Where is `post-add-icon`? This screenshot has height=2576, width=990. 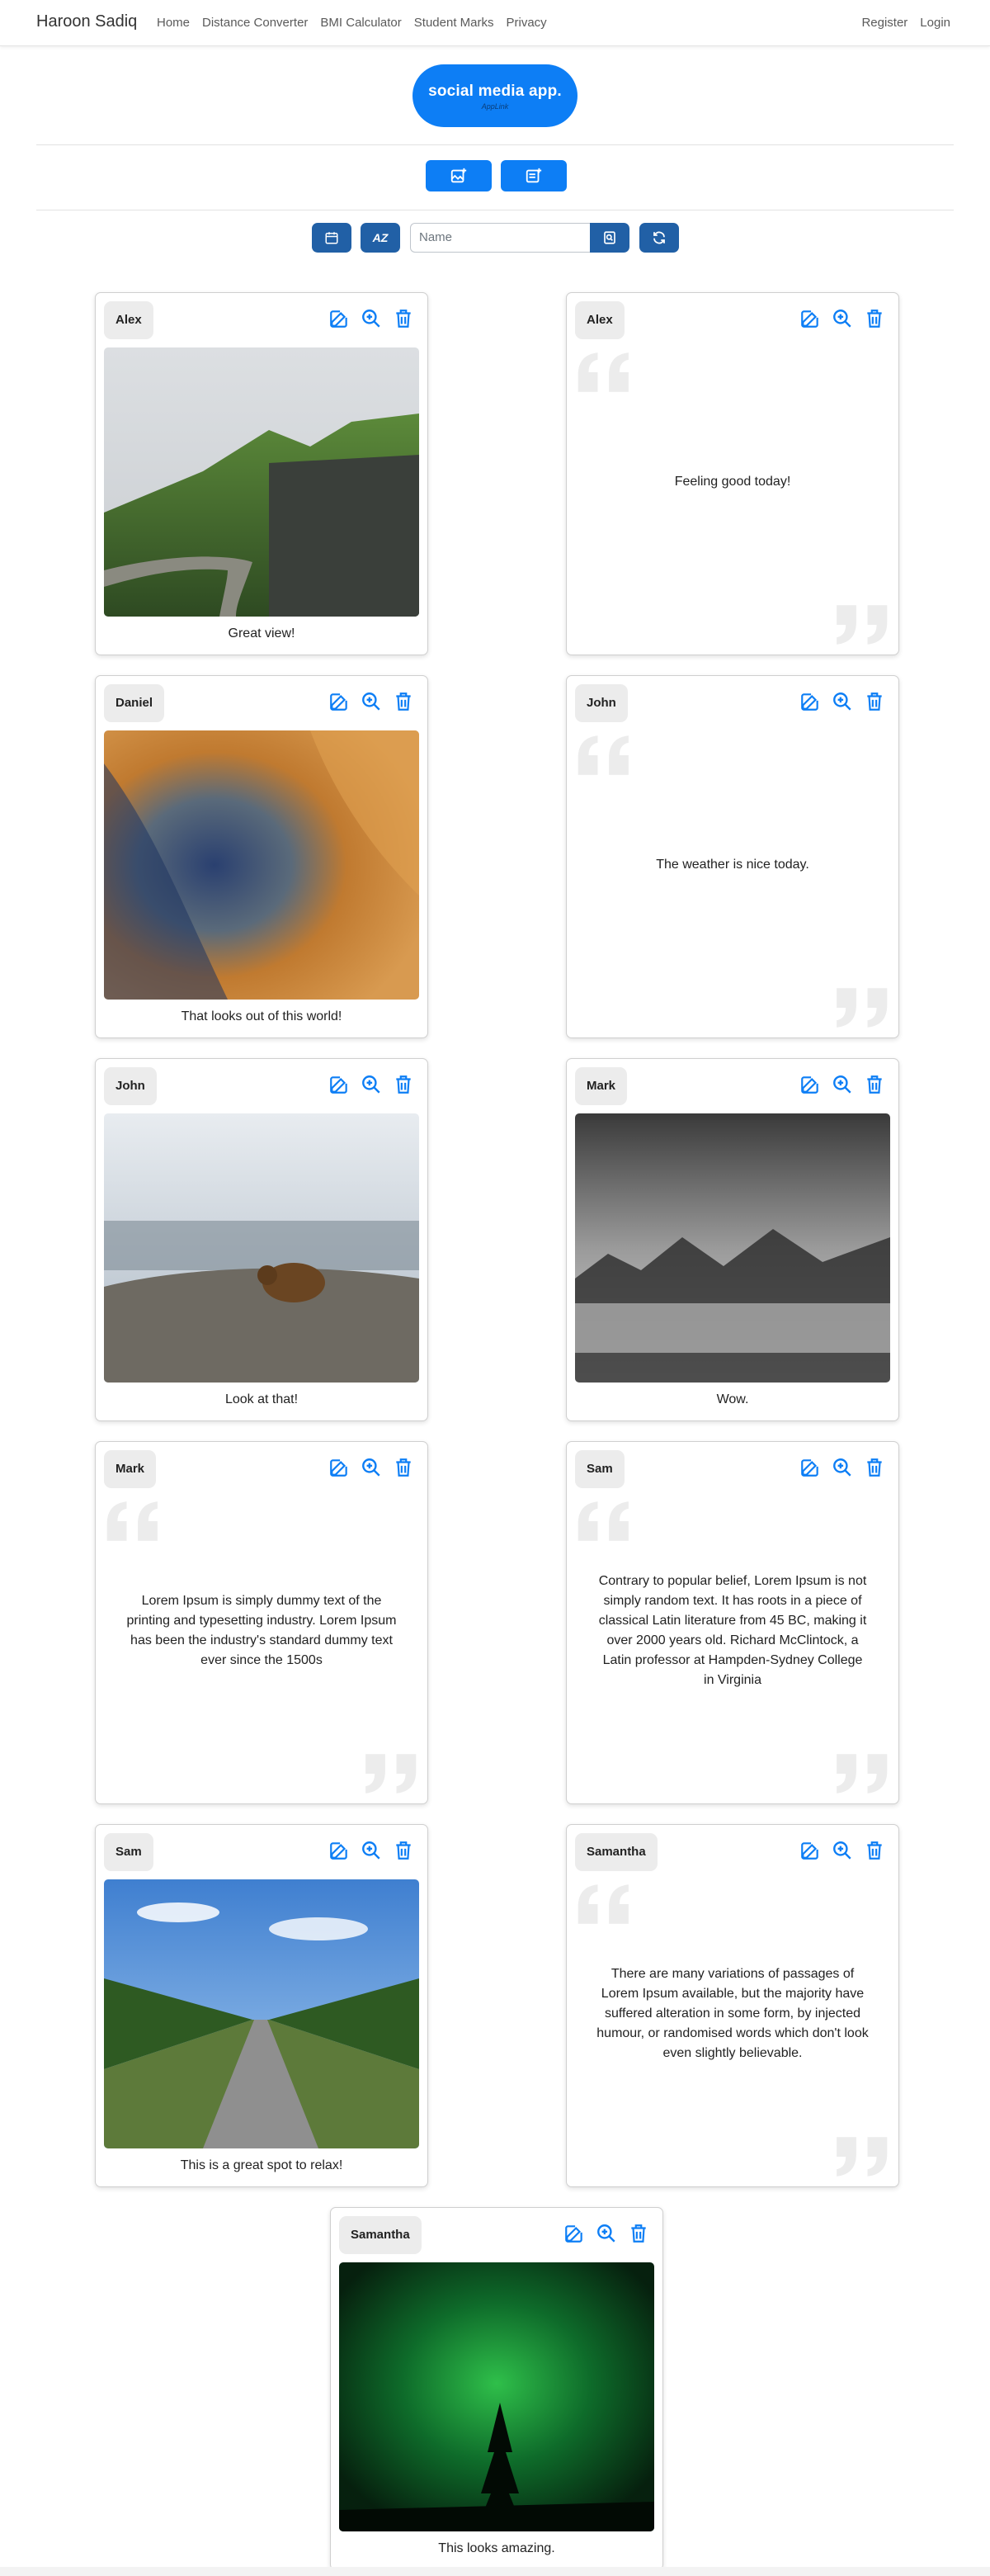
post-add-icon is located at coordinates (534, 175).